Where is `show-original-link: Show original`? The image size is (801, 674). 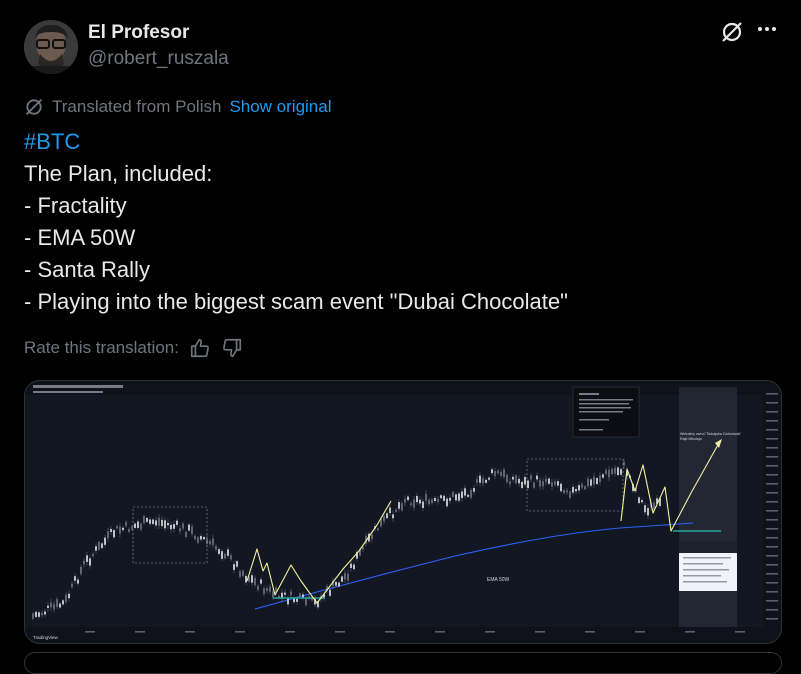
show-original-link: Show original is located at coordinates (280, 107).